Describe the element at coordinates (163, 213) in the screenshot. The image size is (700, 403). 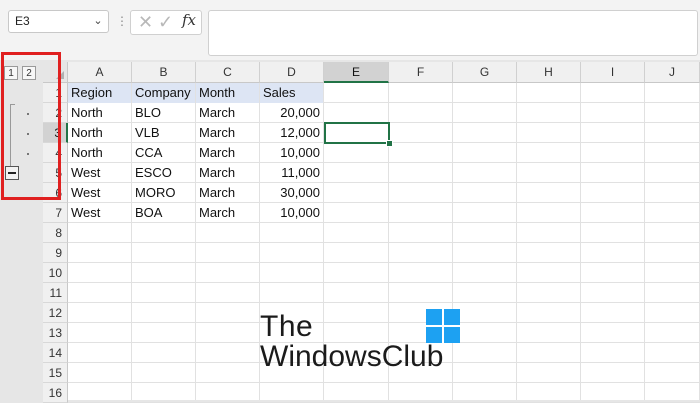
I see `table-cell: BOA` at that location.